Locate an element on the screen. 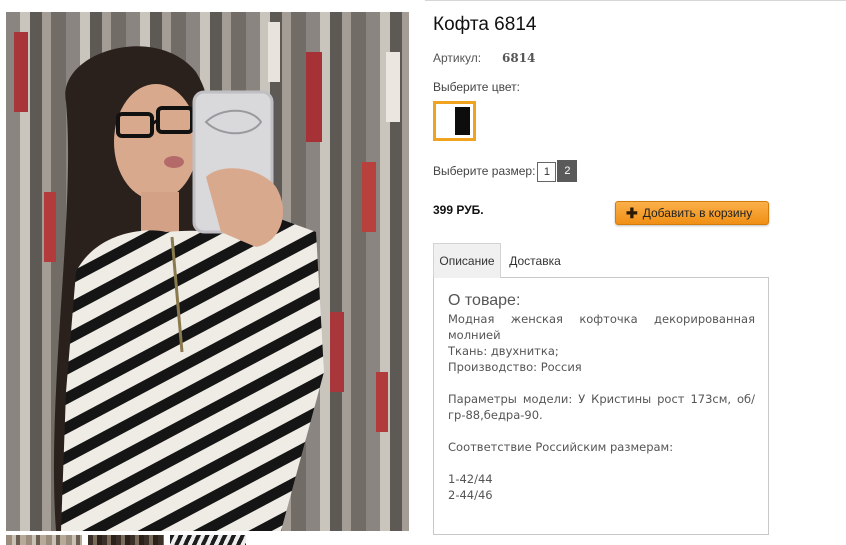 The width and height of the screenshot is (846, 545). plus-icon: ✚ is located at coordinates (632, 213).